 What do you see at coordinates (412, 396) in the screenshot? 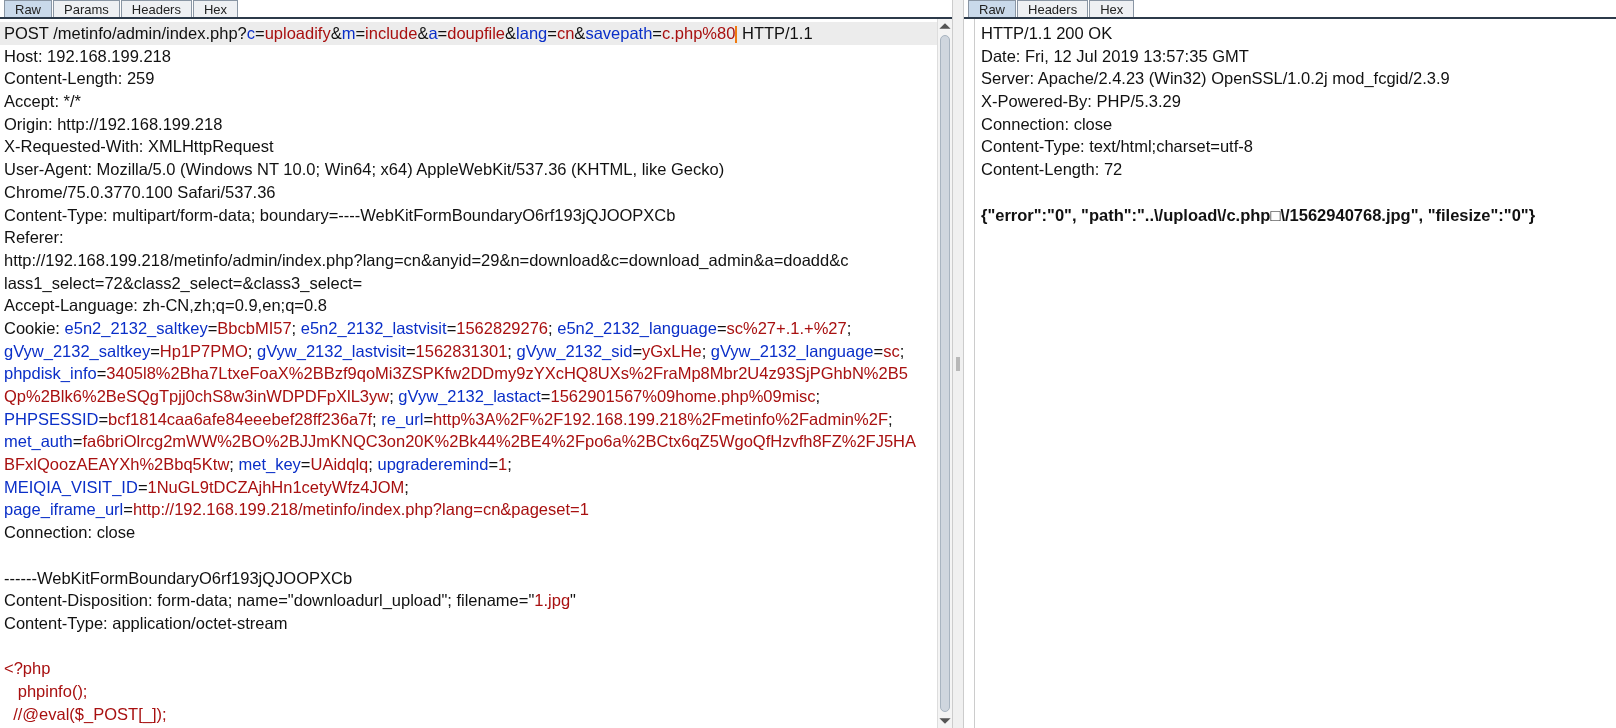
I see `code-line: Qp%2Blk6%2BeSQgTpjj0chS8w3inWDPDFpXlL3yw; gVyw_2132_lastact=1562901567%09home.php%09misc;` at bounding box center [412, 396].